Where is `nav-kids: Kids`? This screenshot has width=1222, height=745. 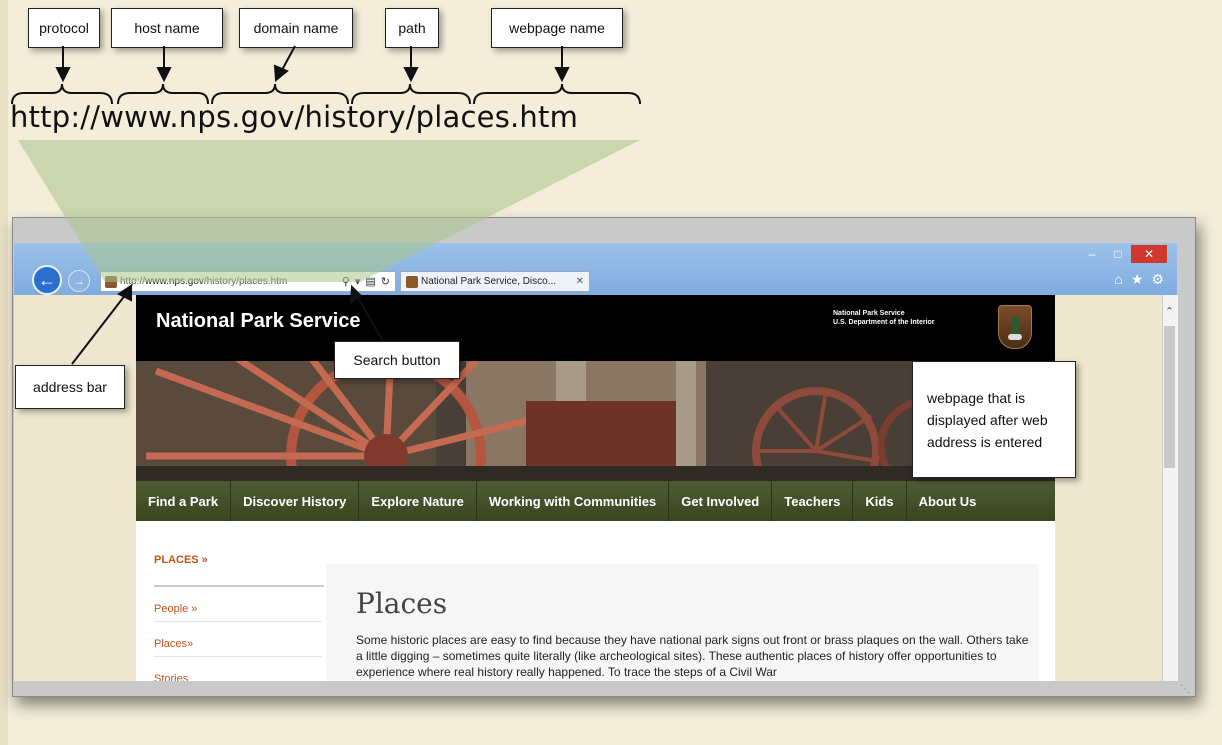
nav-kids: Kids is located at coordinates (880, 501).